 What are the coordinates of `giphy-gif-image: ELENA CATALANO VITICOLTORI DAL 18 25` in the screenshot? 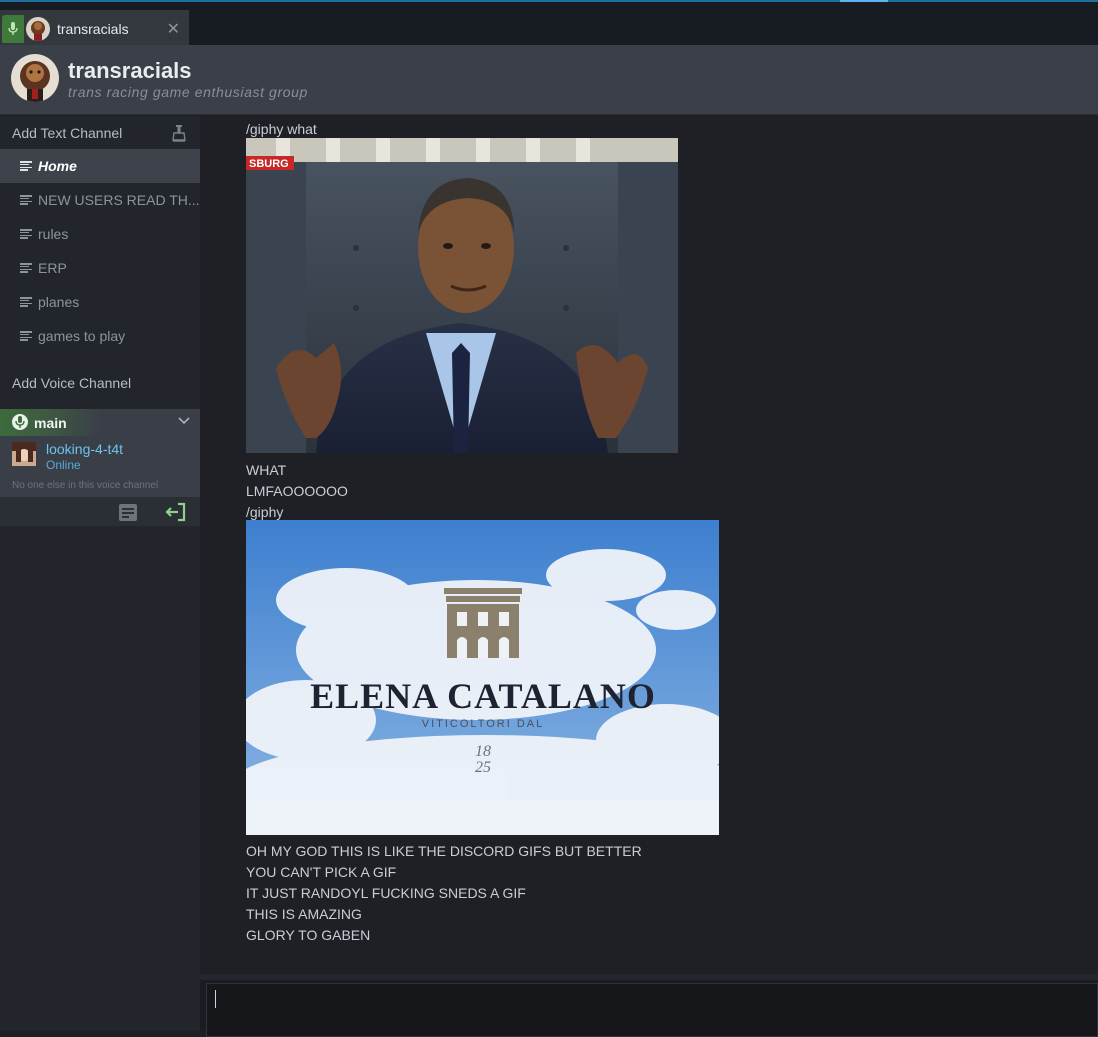 It's located at (482, 677).